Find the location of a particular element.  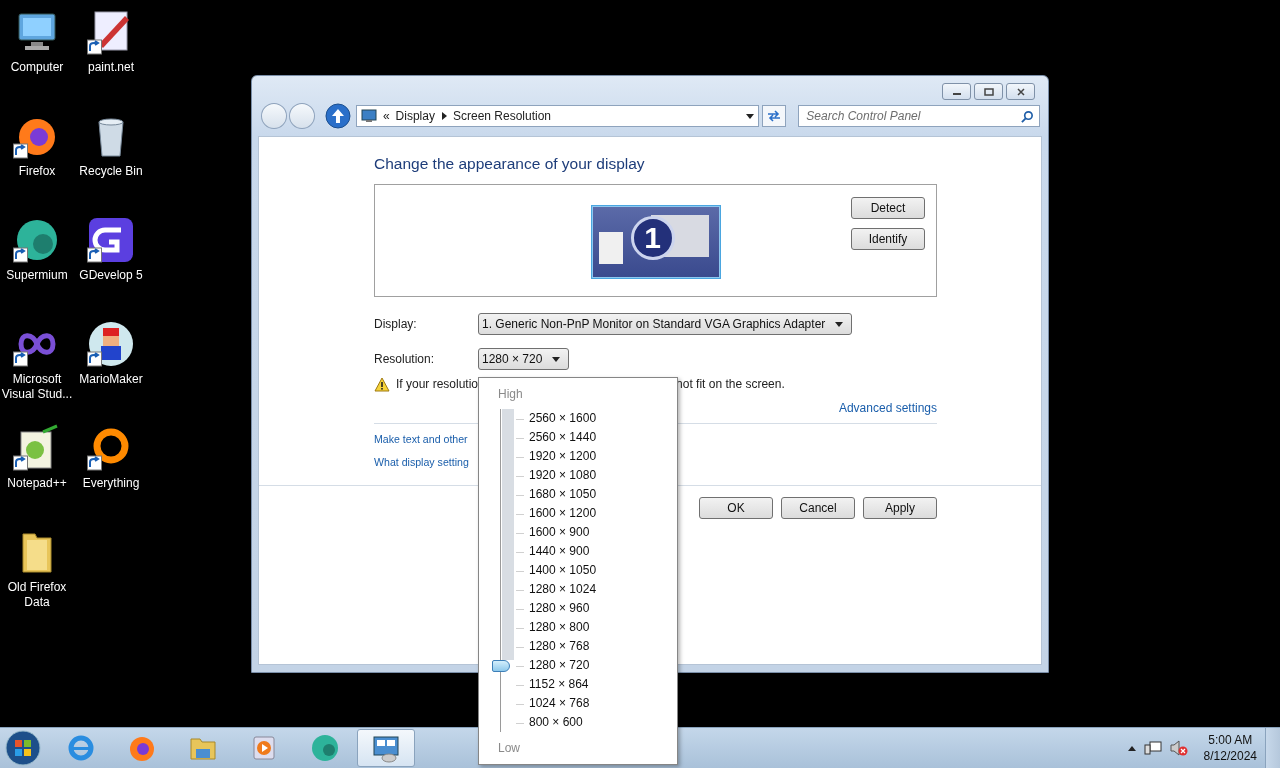

close-icon is located at coordinates (1020, 91).